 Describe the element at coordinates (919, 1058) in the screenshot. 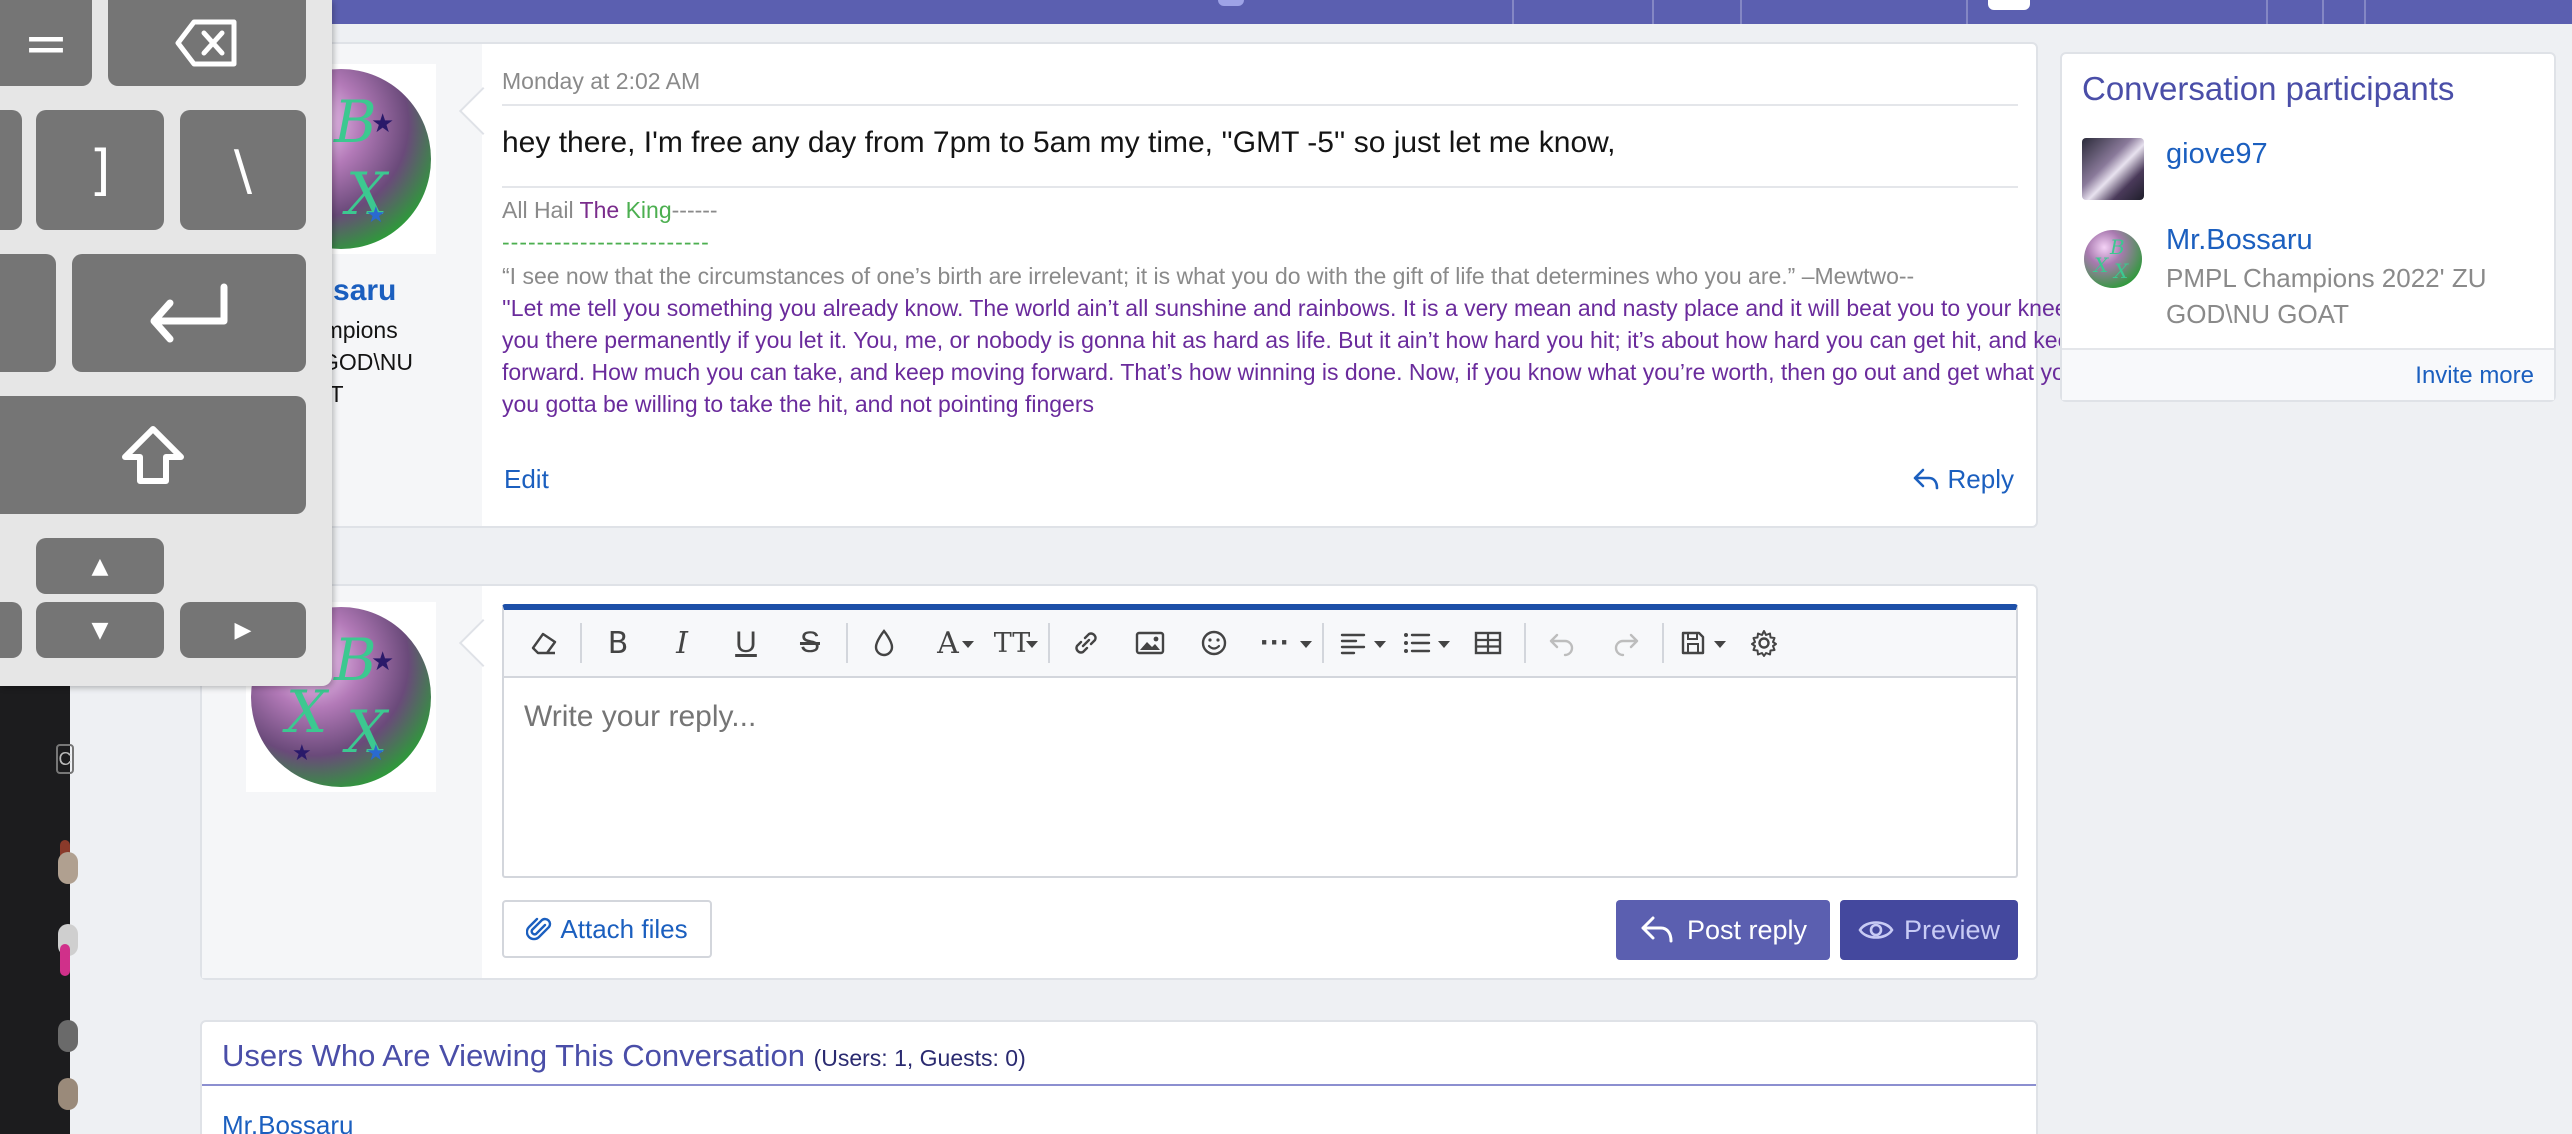

I see `viewing-counts: (Users: 1, Guests: 0)` at that location.